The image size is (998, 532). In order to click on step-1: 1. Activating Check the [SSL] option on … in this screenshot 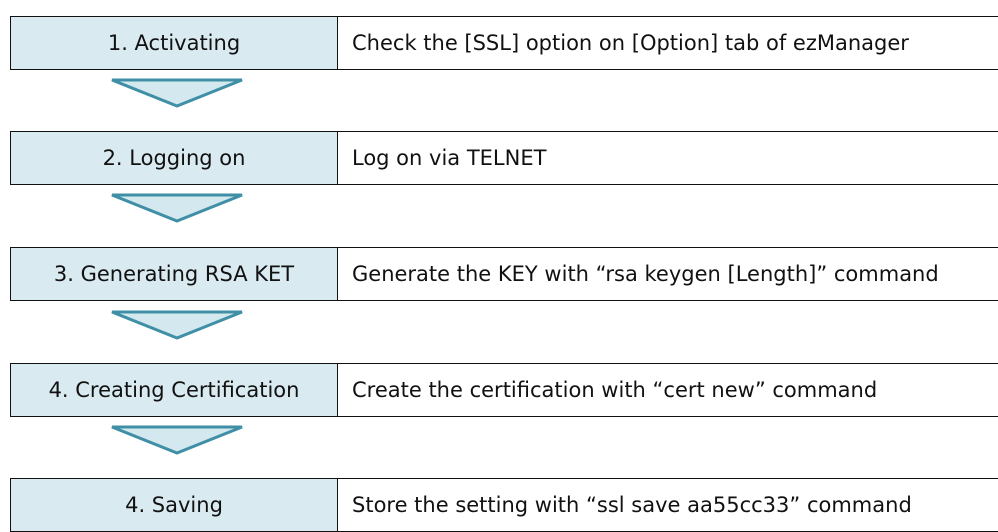, I will do `click(504, 43)`.